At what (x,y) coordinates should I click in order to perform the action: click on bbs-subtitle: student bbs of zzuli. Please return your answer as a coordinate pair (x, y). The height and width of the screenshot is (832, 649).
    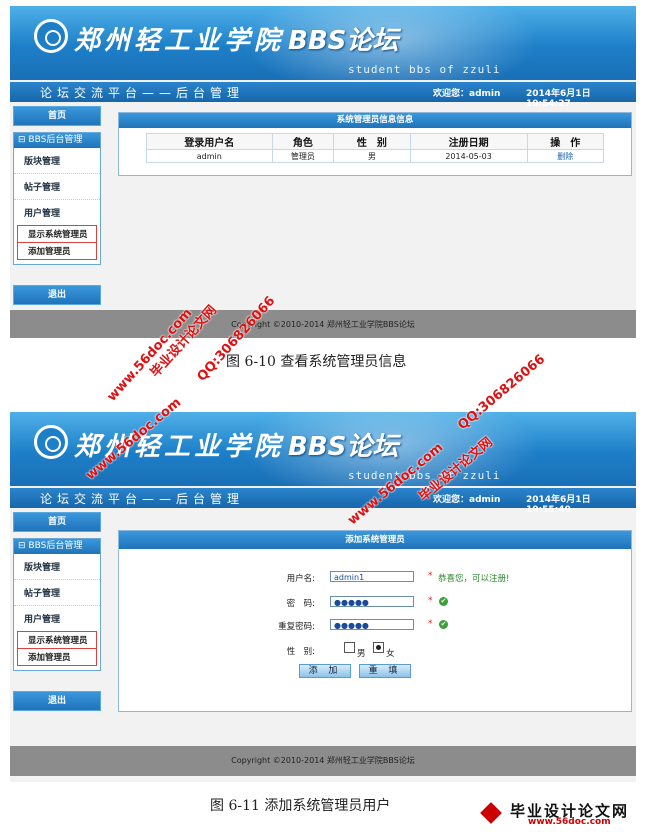
    Looking at the image, I should click on (424, 69).